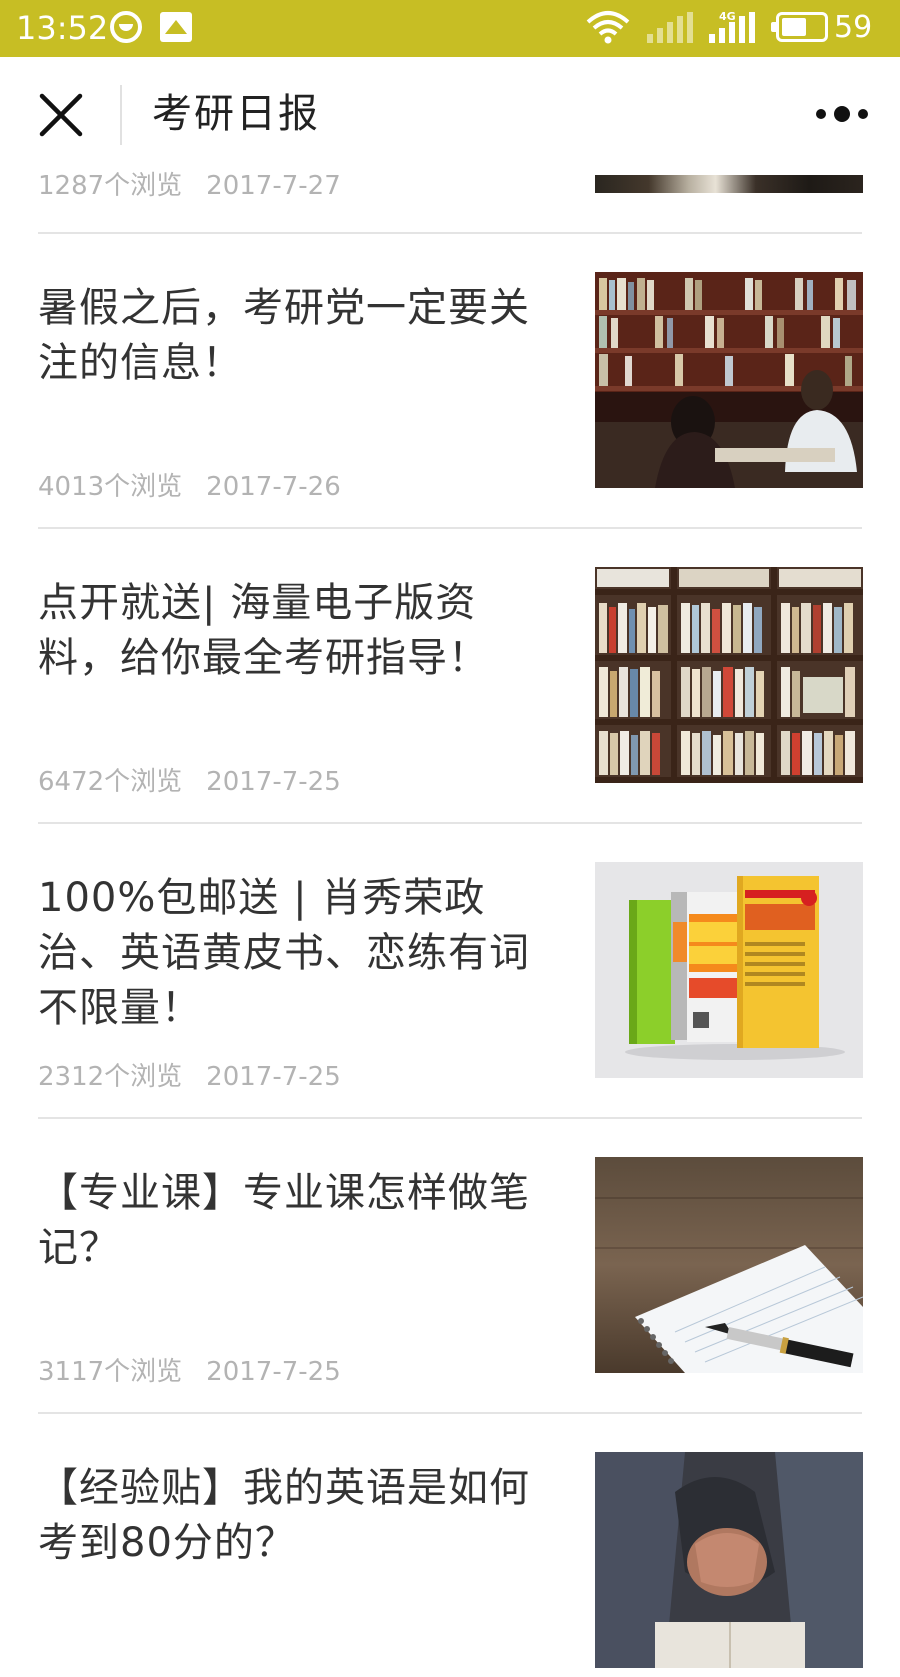 This screenshot has height=1677, width=900. What do you see at coordinates (284, 953) in the screenshot?
I see `article-title: 100%包邮送 | 肖秀荣政治、英语黄皮书、恋练有词不限量！` at bounding box center [284, 953].